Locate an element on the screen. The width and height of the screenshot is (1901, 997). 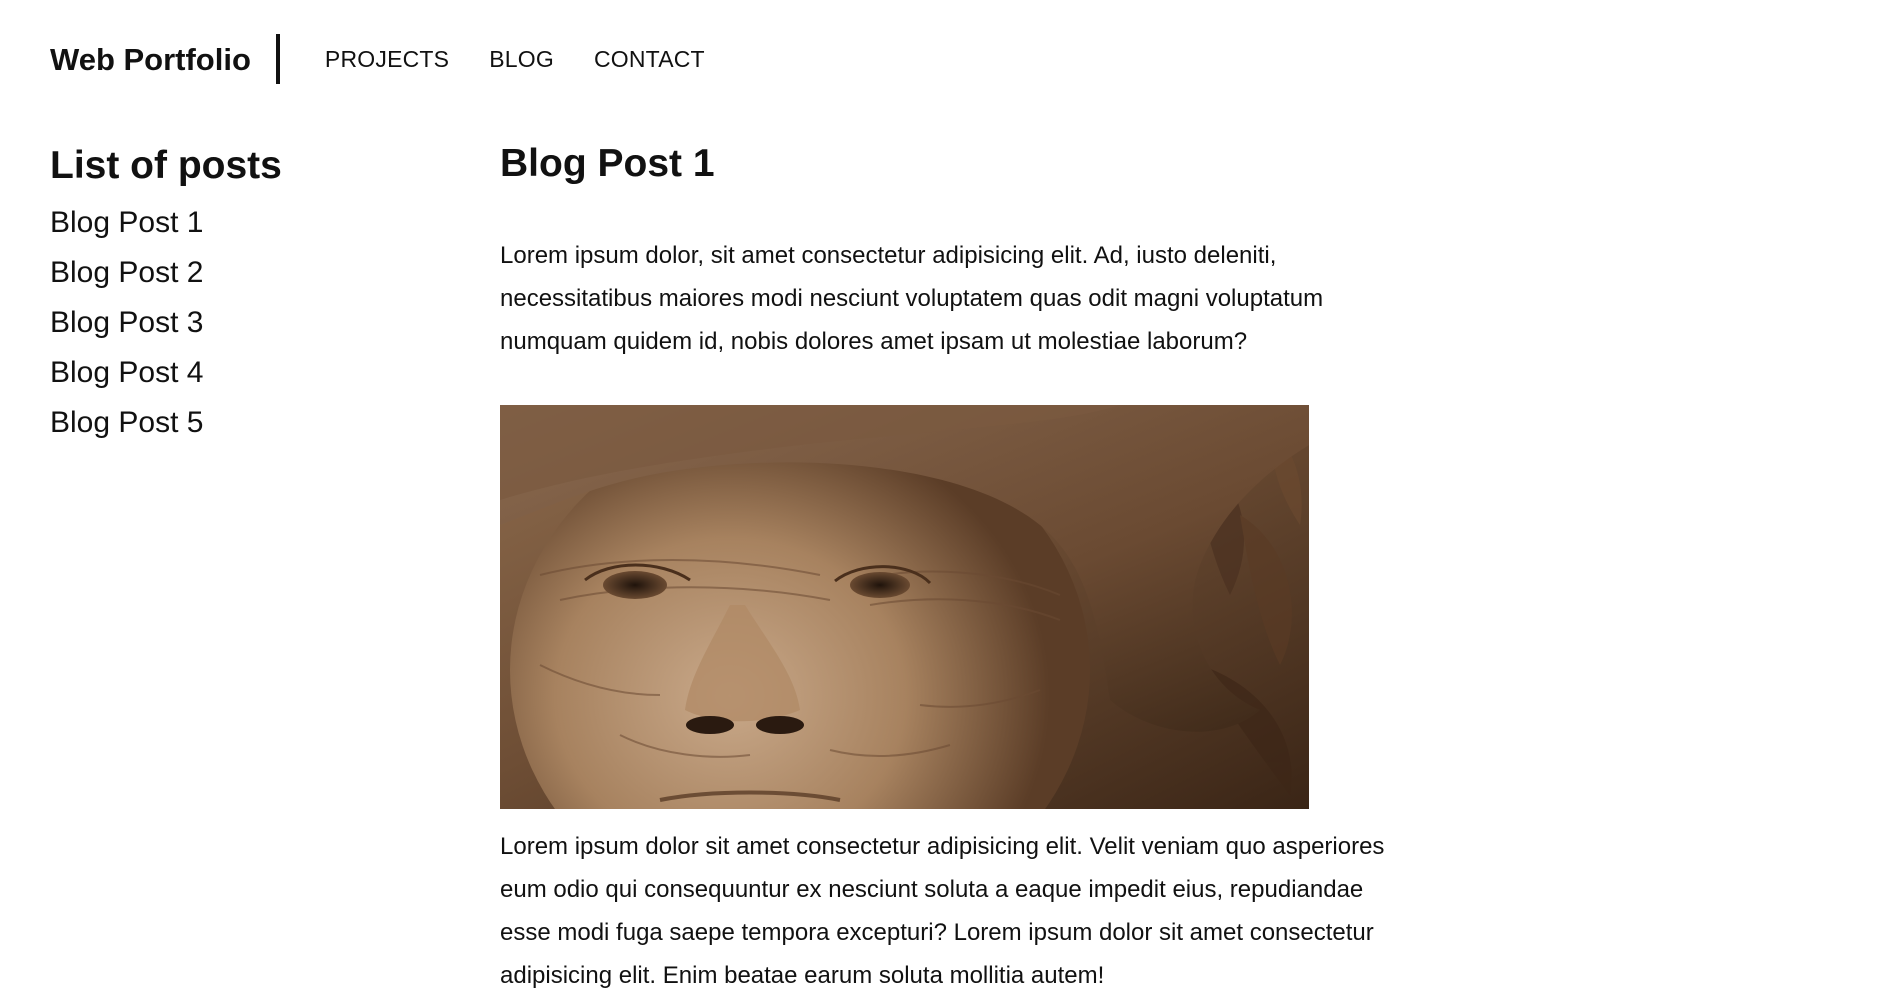
post-link-1: Blog Post 1 is located at coordinates (225, 223).